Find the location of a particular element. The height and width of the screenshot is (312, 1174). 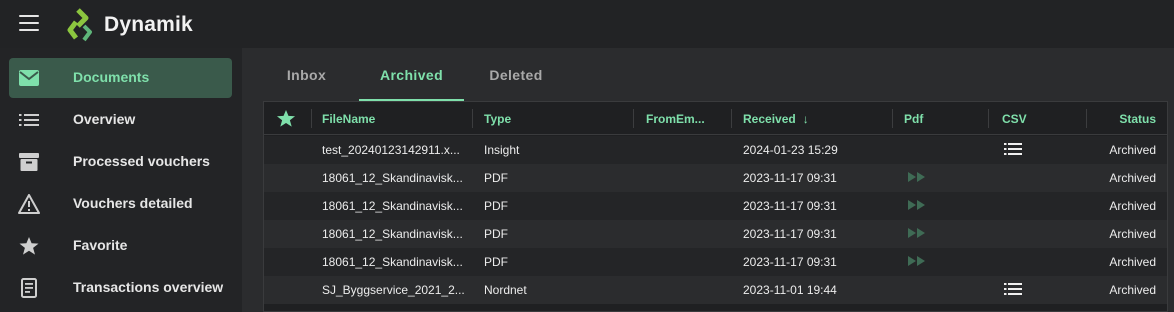

column-header-received: Received ↓ is located at coordinates (803, 118).